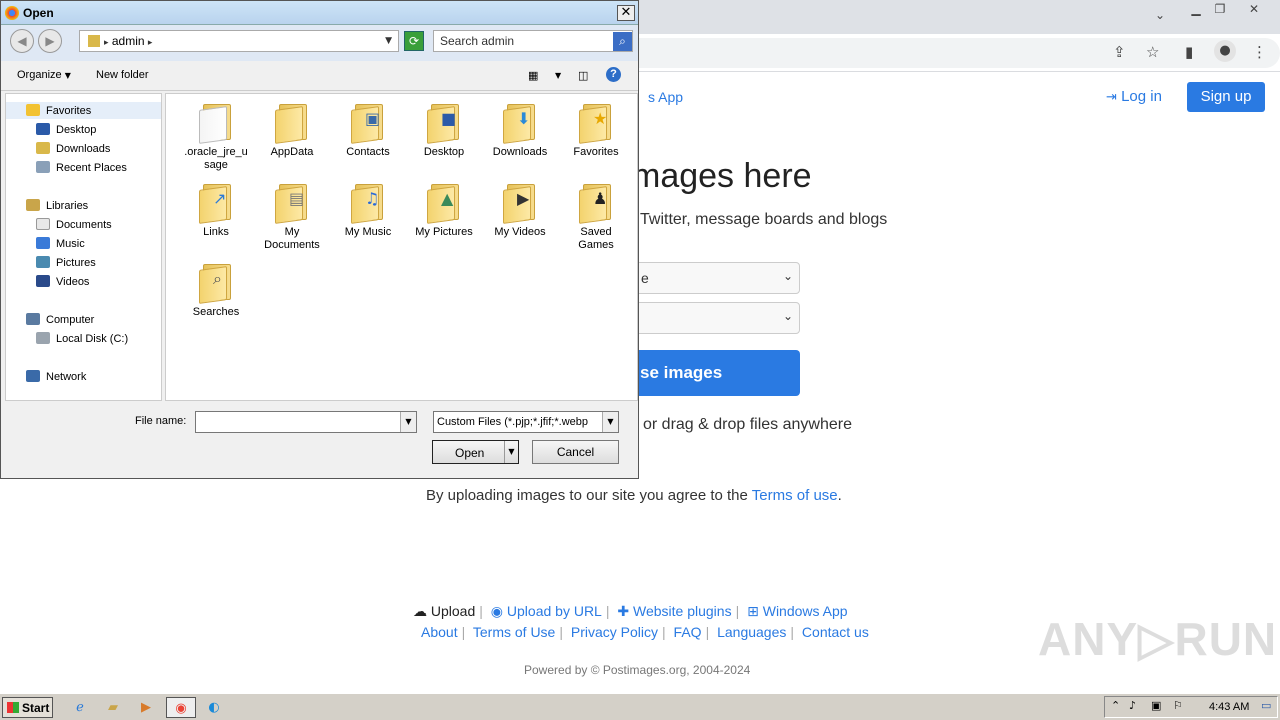 The height and width of the screenshot is (720, 1280). Describe the element at coordinates (81, 167) in the screenshot. I see `nav-recent-places: Recent Places` at that location.